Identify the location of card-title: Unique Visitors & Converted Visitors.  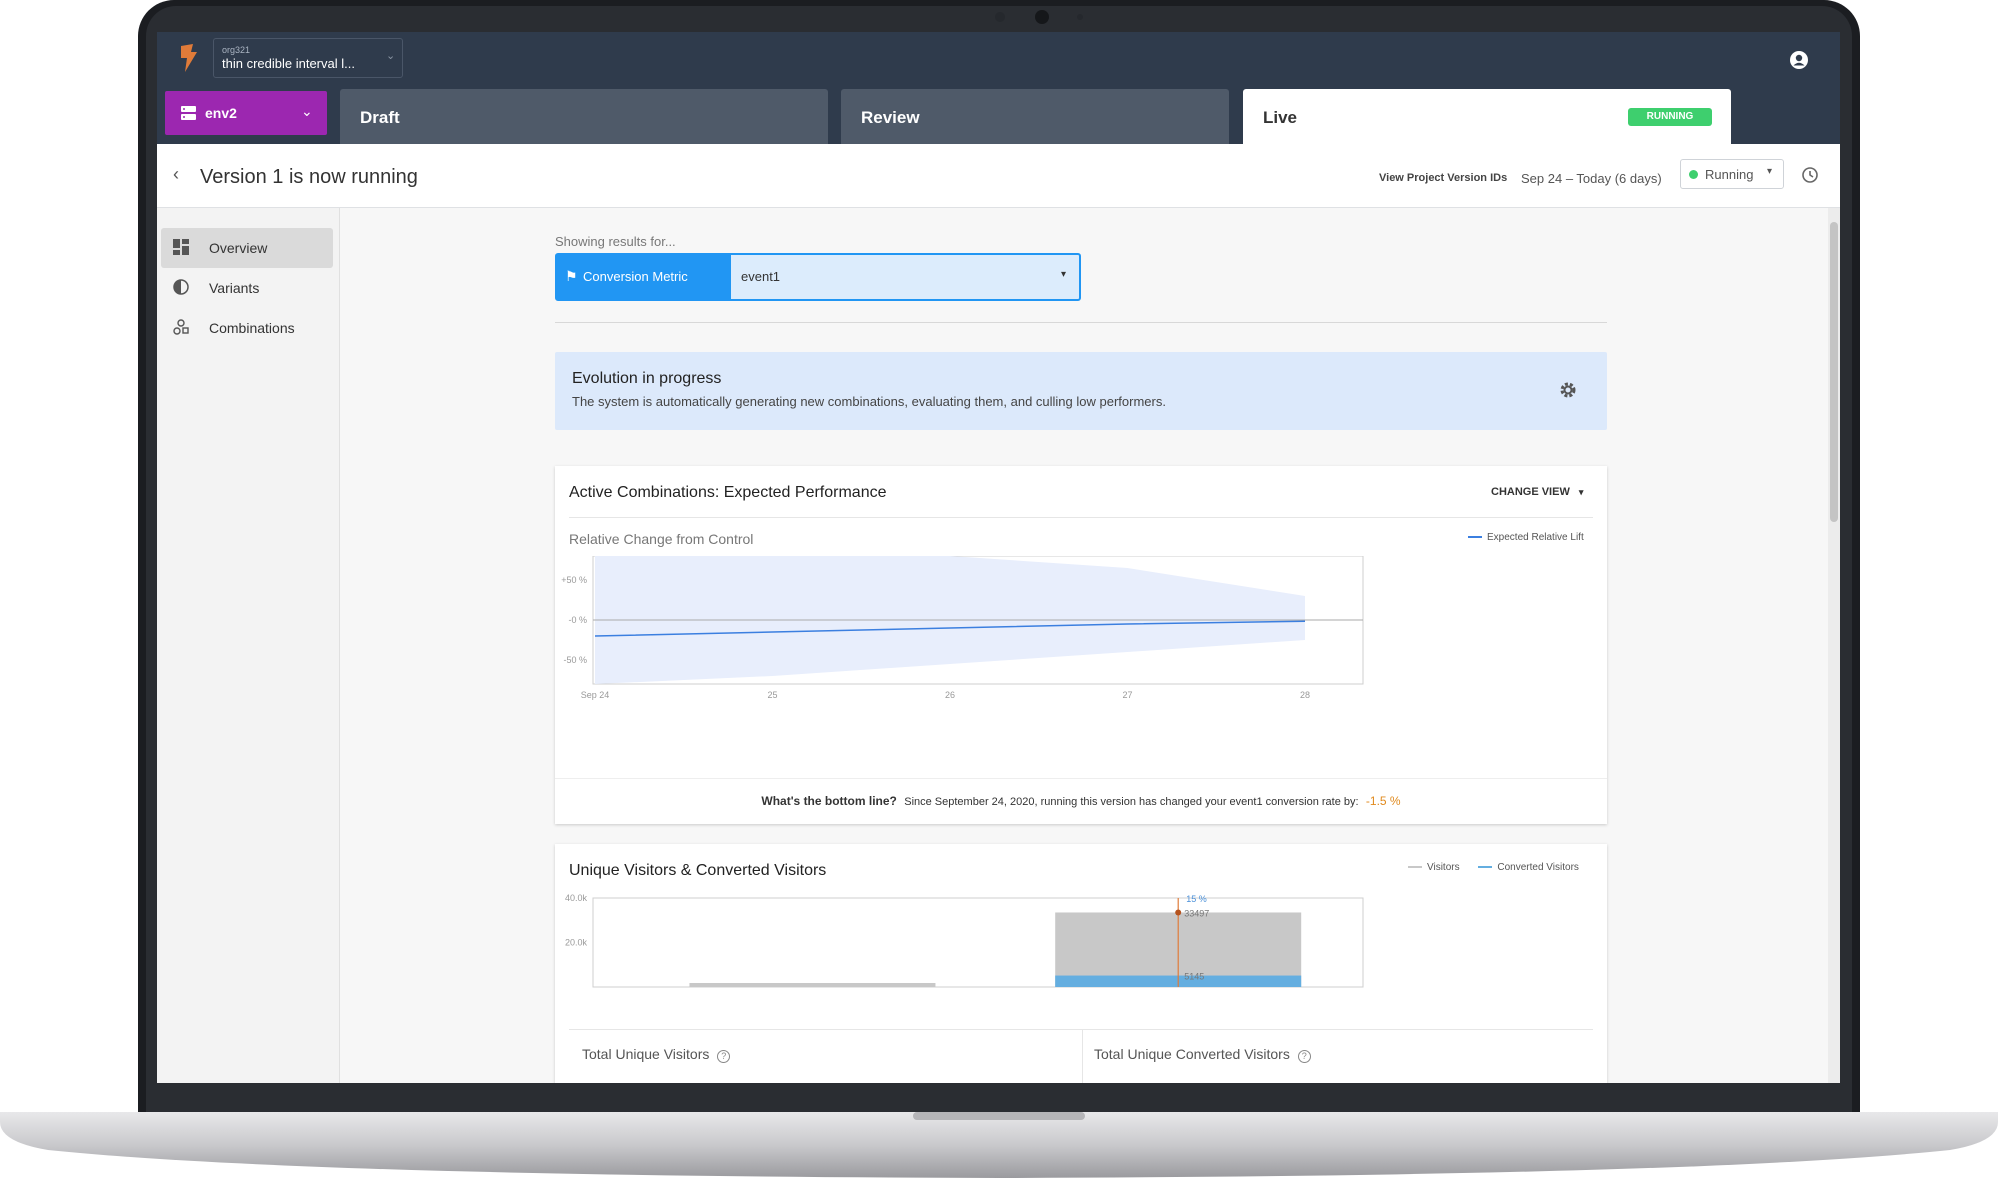
(698, 870).